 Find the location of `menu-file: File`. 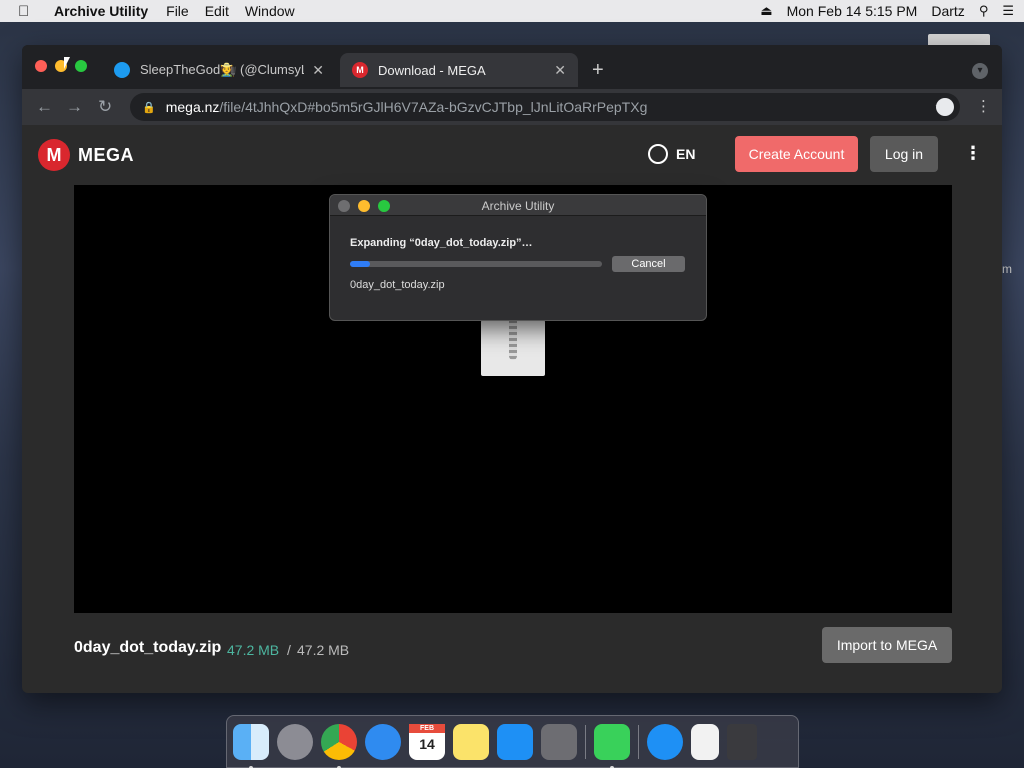

menu-file: File is located at coordinates (177, 11).